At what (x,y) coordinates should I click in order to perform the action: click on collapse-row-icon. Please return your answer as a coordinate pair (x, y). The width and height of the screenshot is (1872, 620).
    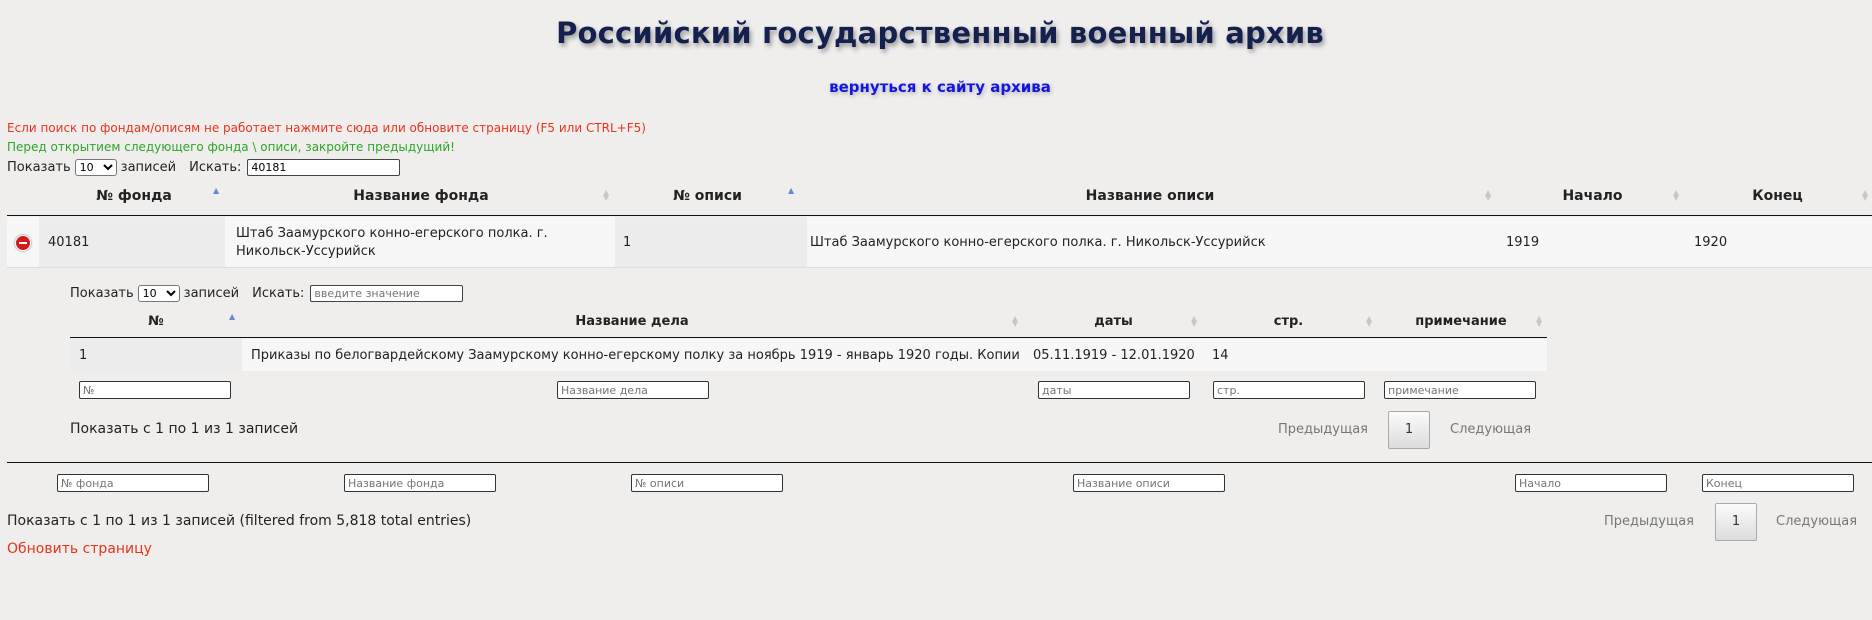
    Looking at the image, I should click on (23, 243).